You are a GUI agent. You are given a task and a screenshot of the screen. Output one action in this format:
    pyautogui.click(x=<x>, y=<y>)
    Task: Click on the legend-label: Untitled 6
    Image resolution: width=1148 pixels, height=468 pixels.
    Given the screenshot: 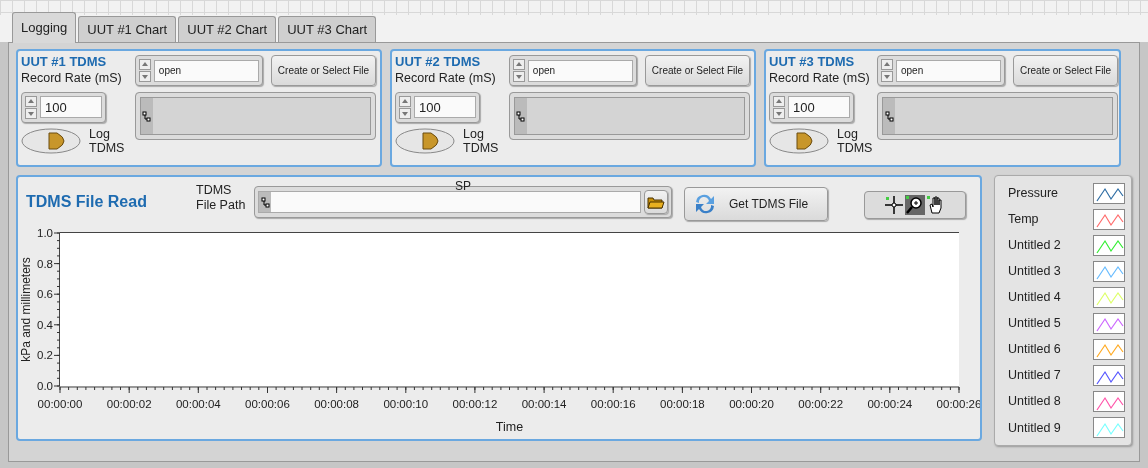 What is the action you would take?
    pyautogui.click(x=1034, y=350)
    